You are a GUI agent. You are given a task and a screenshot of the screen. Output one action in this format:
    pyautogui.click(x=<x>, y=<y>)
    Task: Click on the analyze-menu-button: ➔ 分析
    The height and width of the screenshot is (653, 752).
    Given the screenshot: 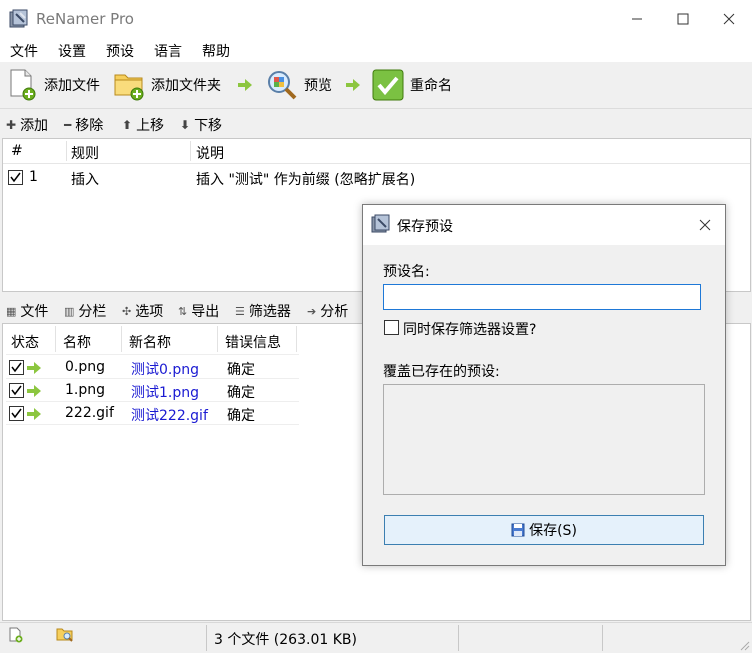 What is the action you would take?
    pyautogui.click(x=327, y=311)
    